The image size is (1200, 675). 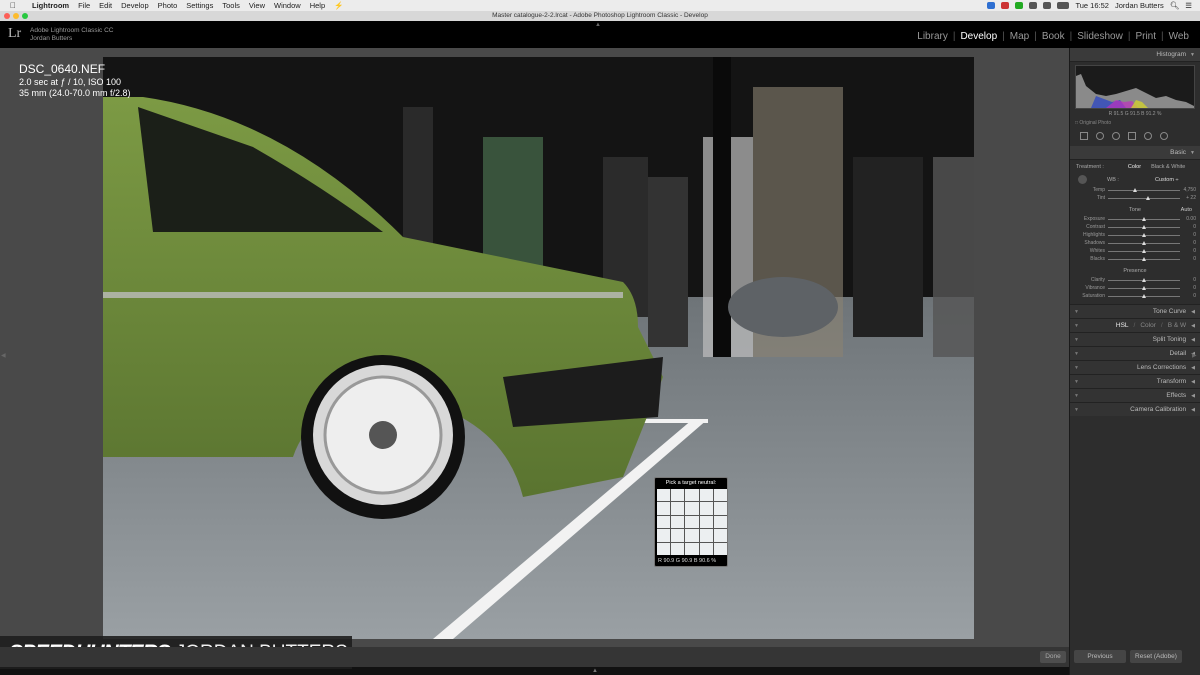 I want to click on left-panel-toggle-icon: ◀, so click(x=3, y=355).